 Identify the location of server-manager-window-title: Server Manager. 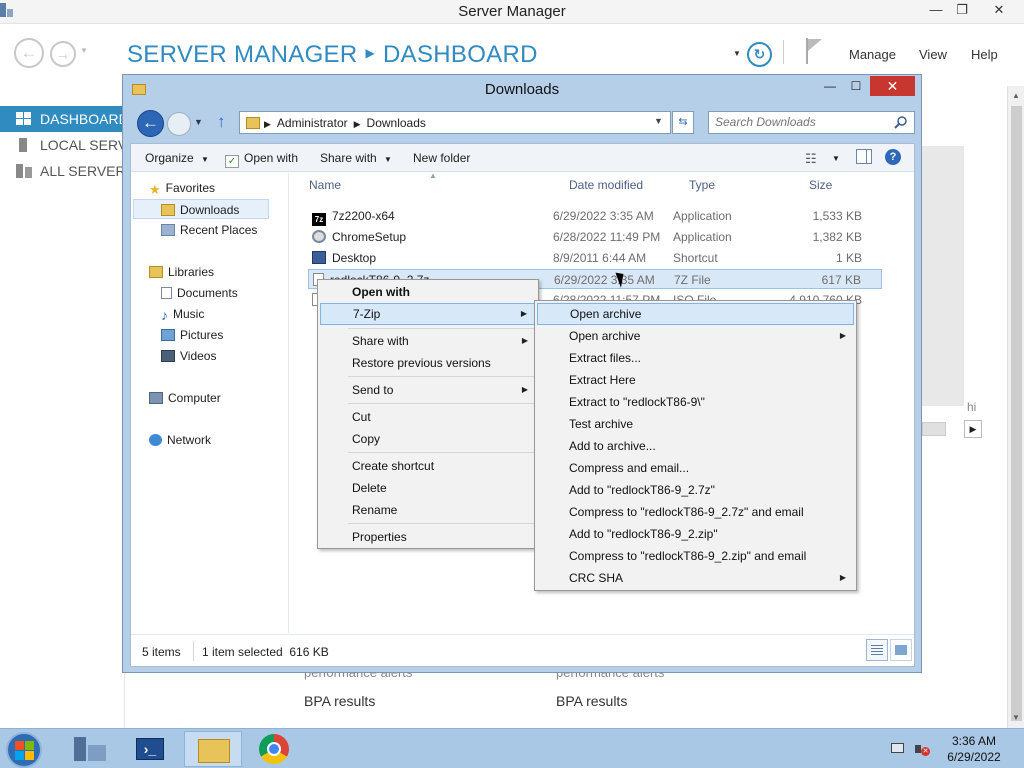
(512, 11).